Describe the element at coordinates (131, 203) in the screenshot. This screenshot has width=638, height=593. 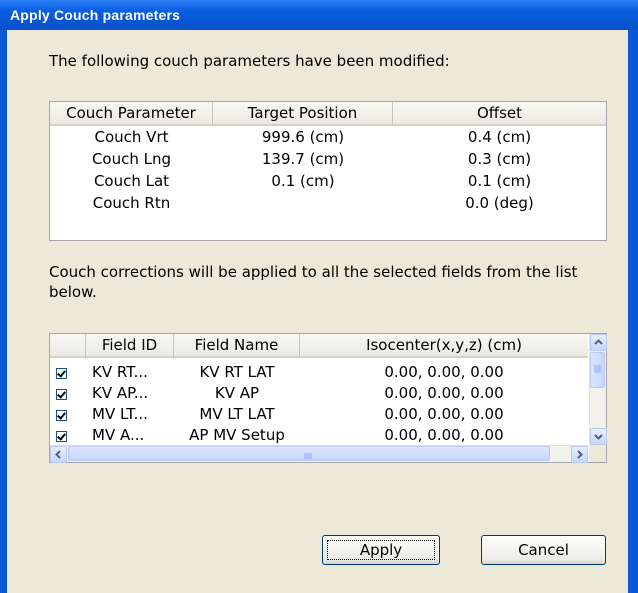
I see `couch-param-name: Couch Rtn` at that location.